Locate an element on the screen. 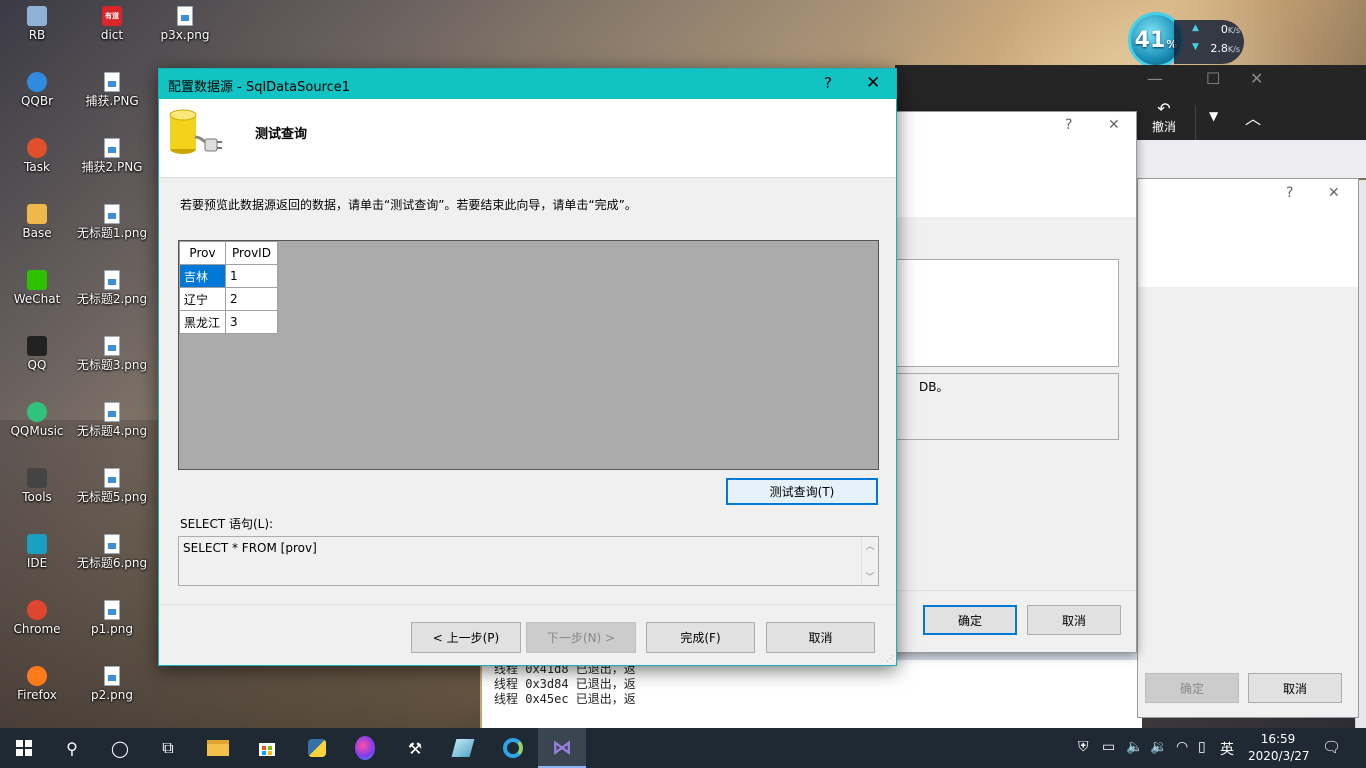 Image resolution: width=1366 pixels, height=768 pixels. python-icon is located at coordinates (317, 748).